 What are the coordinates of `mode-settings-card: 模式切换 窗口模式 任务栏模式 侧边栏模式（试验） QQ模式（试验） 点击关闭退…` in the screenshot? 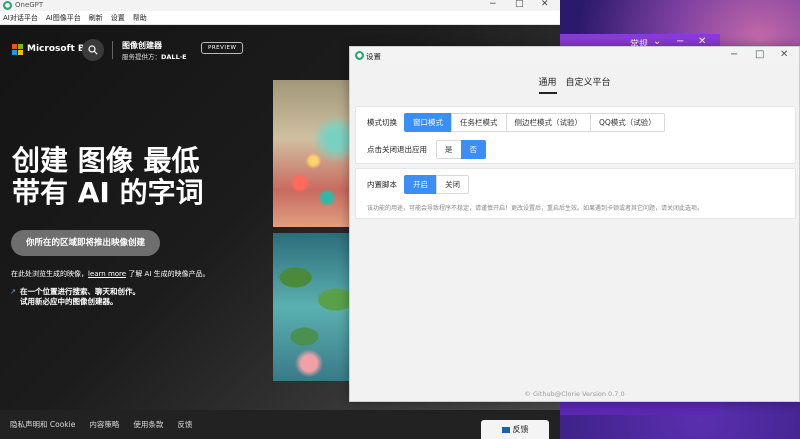 It's located at (575, 135).